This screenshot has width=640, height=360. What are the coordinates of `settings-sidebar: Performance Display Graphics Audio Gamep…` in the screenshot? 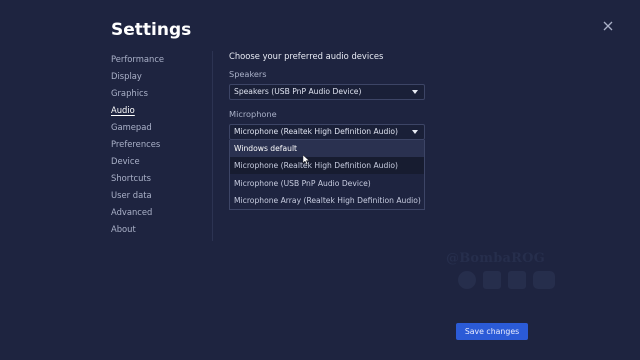 It's located at (156, 147).